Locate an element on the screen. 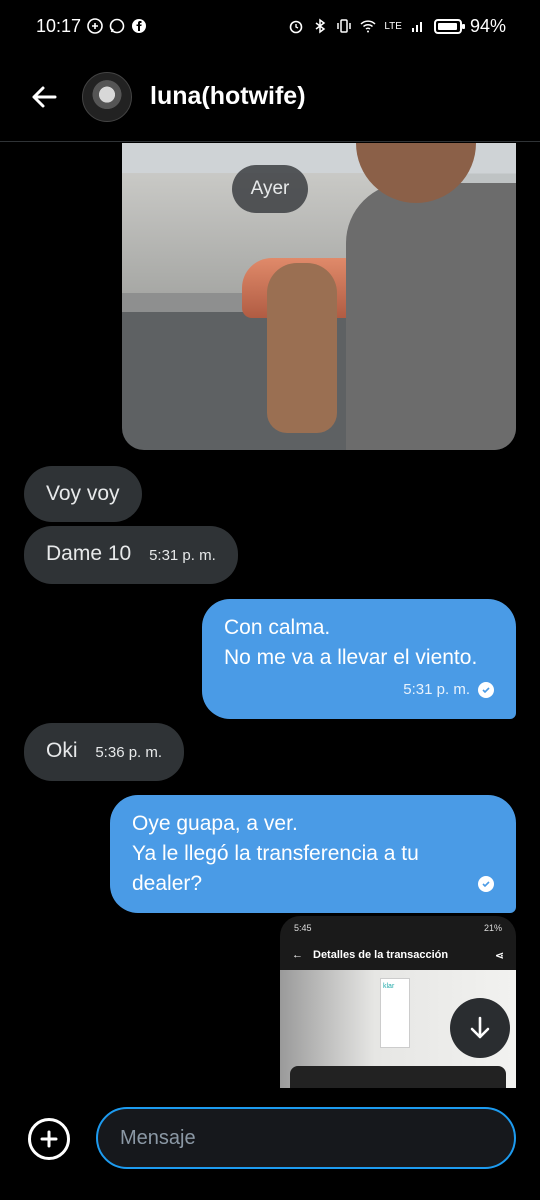 The image size is (540, 1200). message-bubble-incoming: Dame 10 5:31 p. m. is located at coordinates (131, 555).